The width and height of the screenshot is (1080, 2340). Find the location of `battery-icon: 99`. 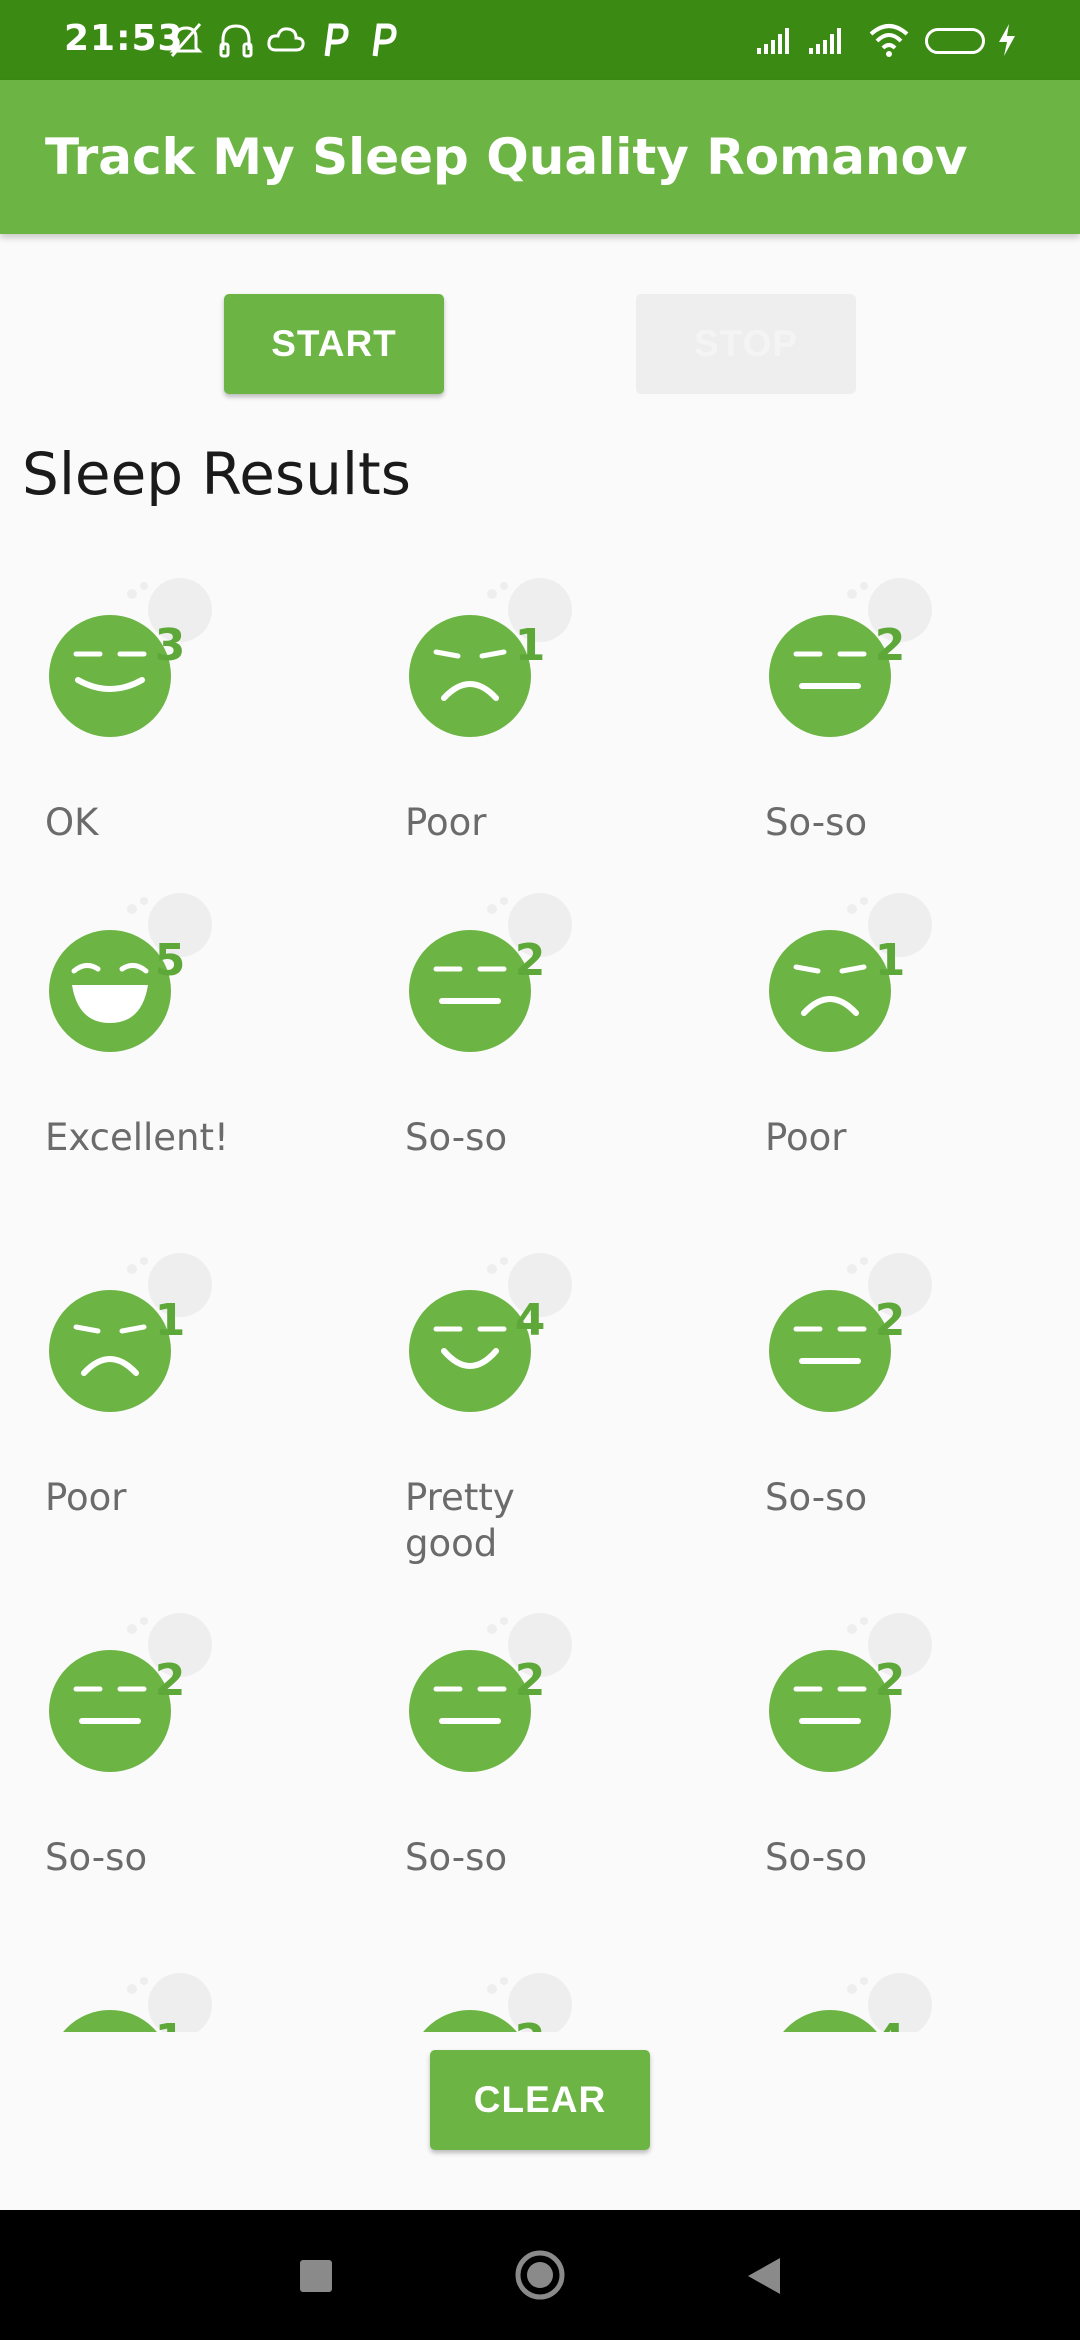

battery-icon: 99 is located at coordinates (955, 41).